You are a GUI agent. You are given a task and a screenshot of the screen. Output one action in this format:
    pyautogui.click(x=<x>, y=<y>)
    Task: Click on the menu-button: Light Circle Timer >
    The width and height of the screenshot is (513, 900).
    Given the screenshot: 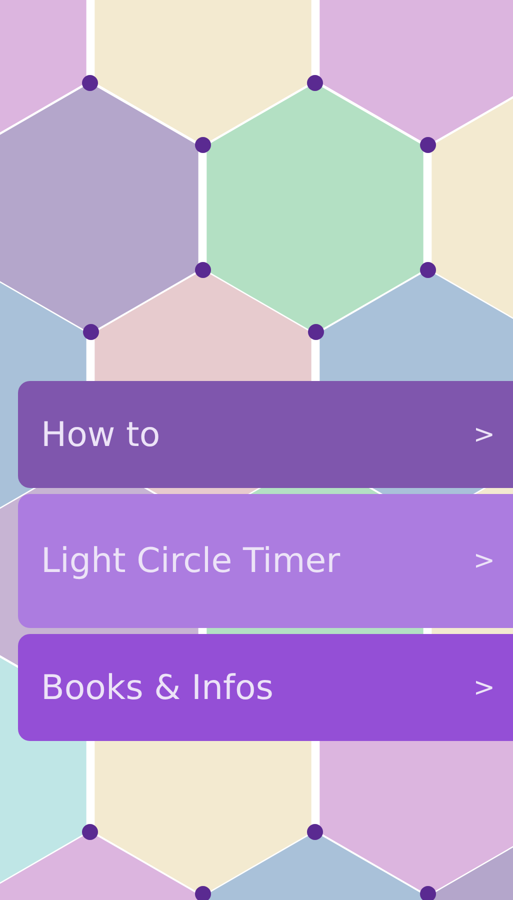 What is the action you would take?
    pyautogui.click(x=265, y=561)
    